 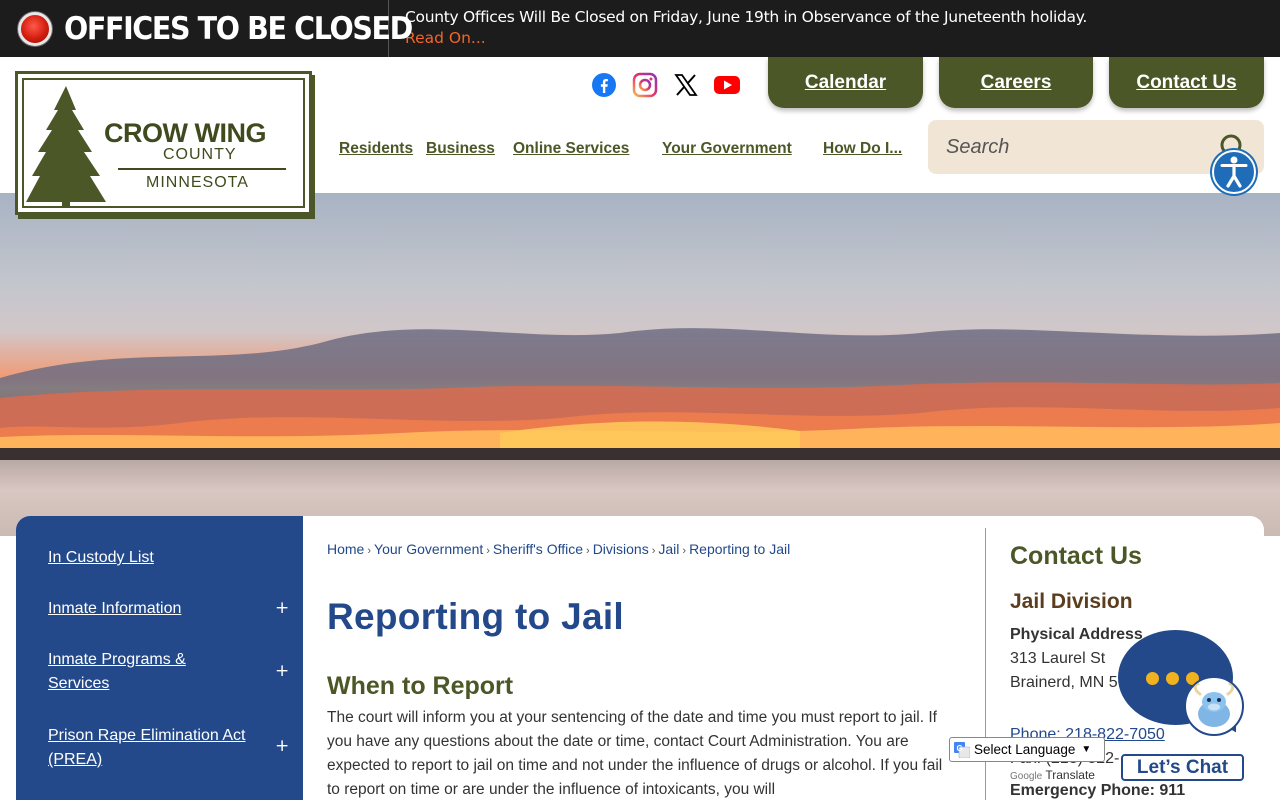 What do you see at coordinates (475, 616) in the screenshot?
I see `page-title: Reporting to Jail` at bounding box center [475, 616].